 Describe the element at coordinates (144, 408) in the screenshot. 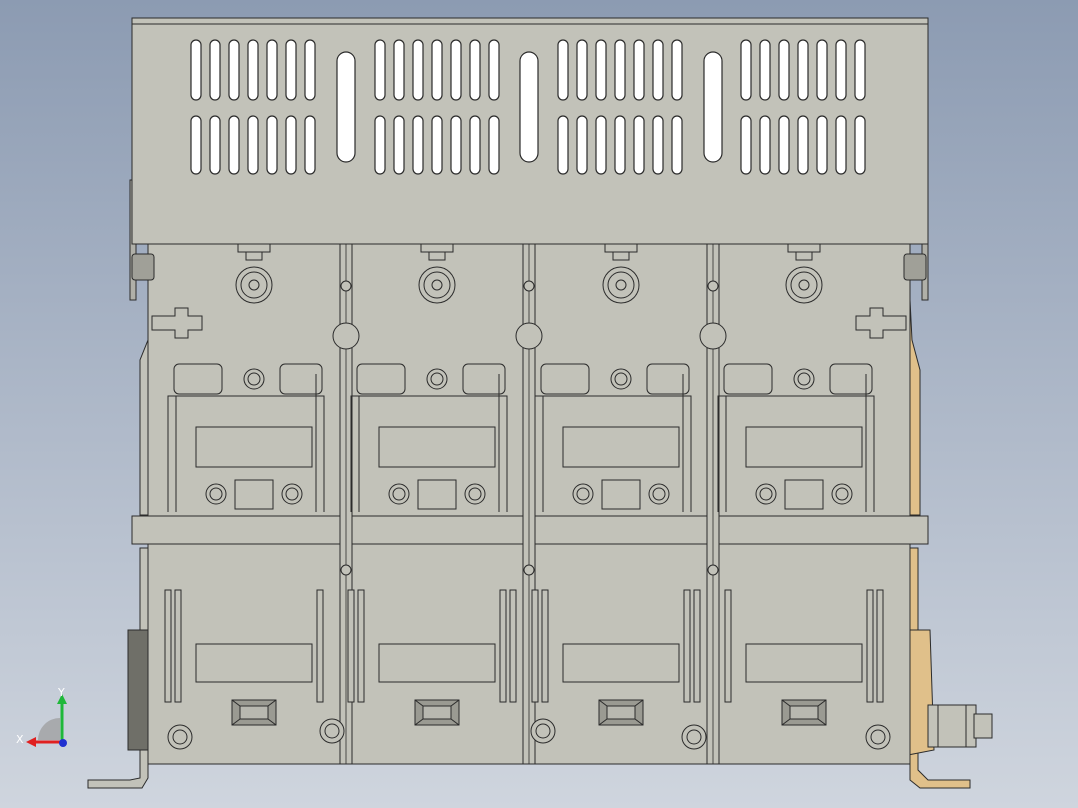

I see `left-side-rail` at that location.